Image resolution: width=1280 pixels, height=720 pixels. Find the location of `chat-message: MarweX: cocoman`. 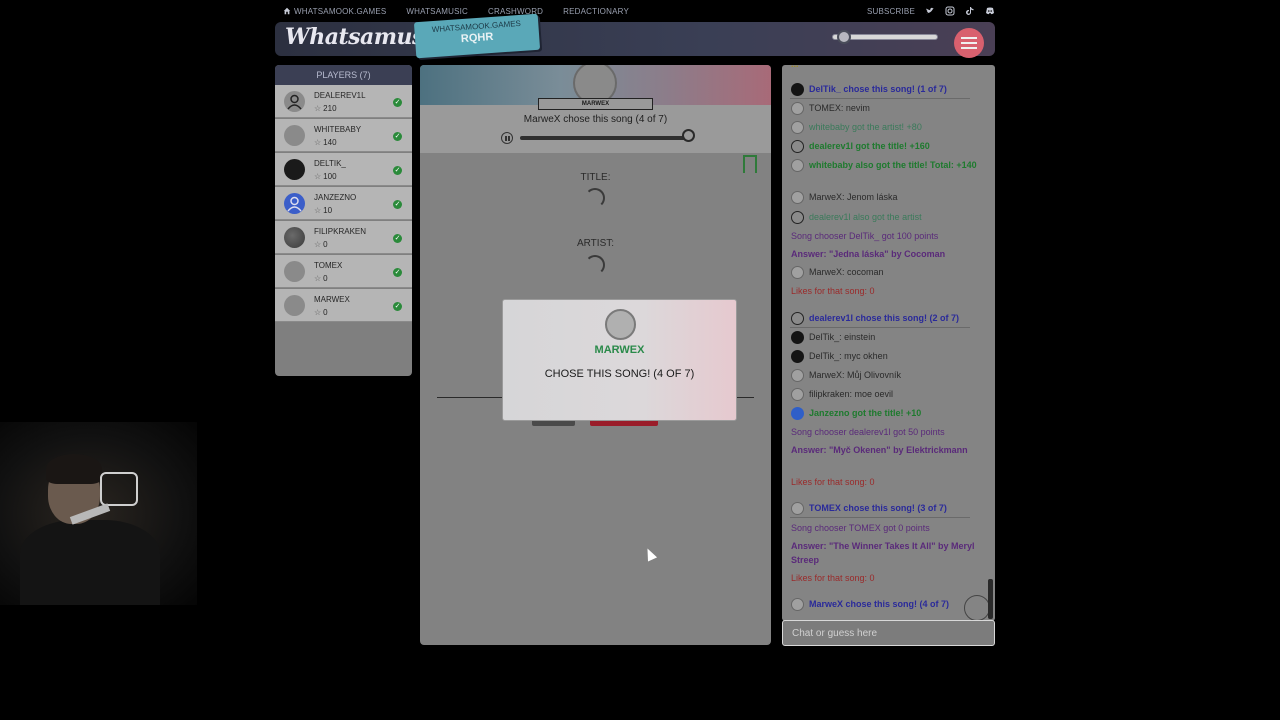

chat-message: MarweX: cocoman is located at coordinates (886, 272).